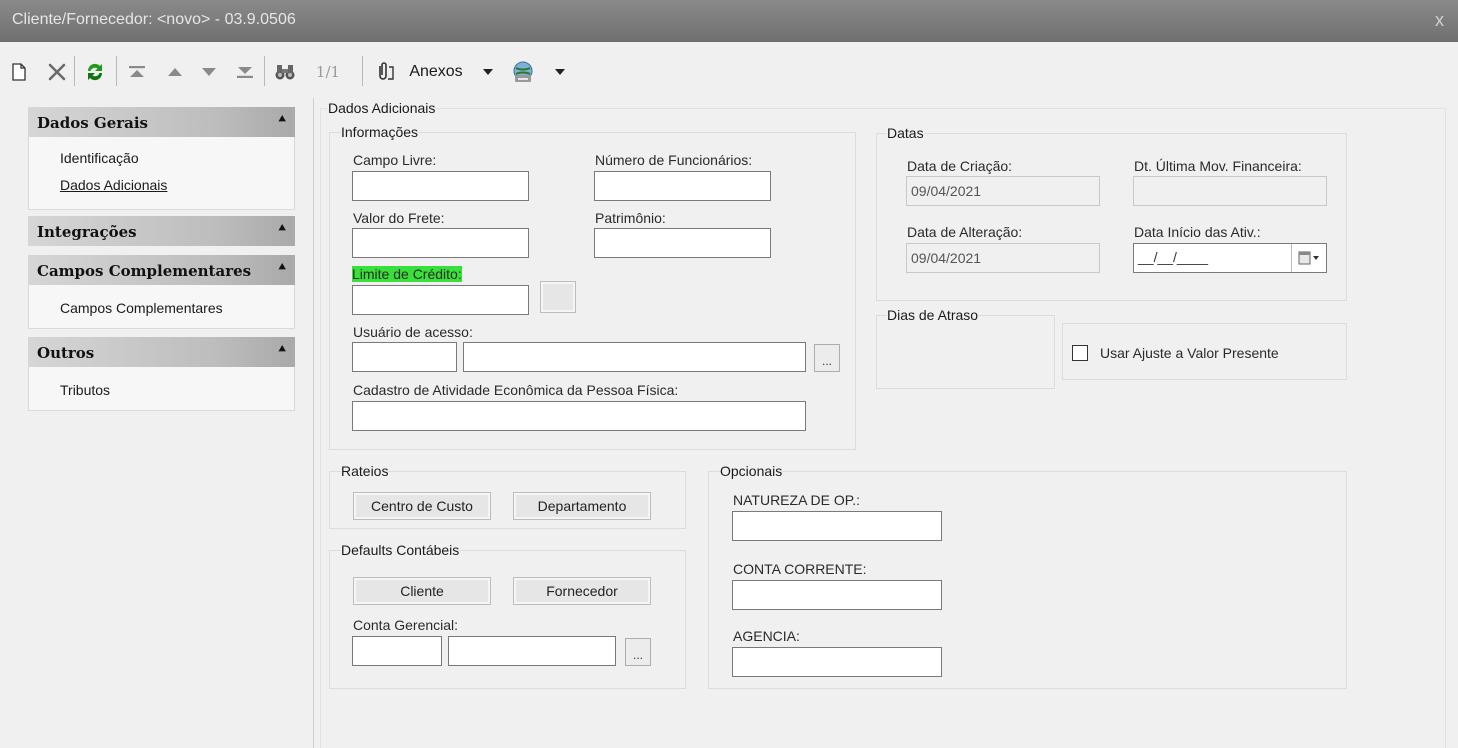  I want to click on inicio-ativ-input: __/__/____, so click(1230, 258).